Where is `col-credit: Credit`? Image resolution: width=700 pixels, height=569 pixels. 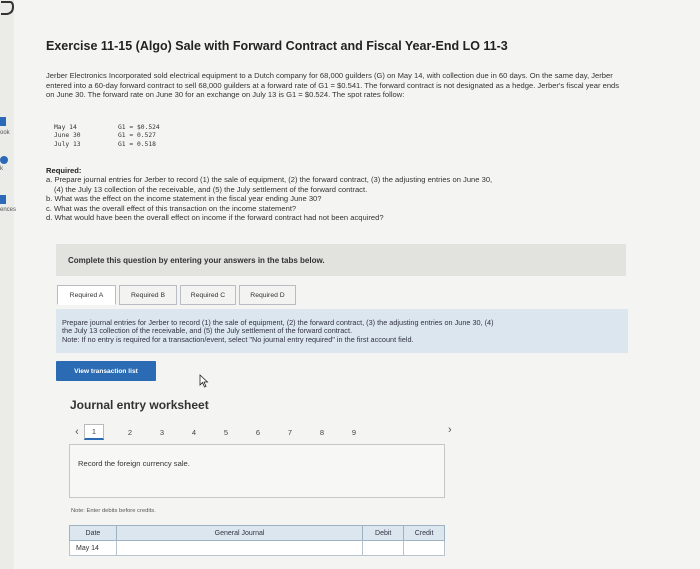 col-credit: Credit is located at coordinates (424, 533).